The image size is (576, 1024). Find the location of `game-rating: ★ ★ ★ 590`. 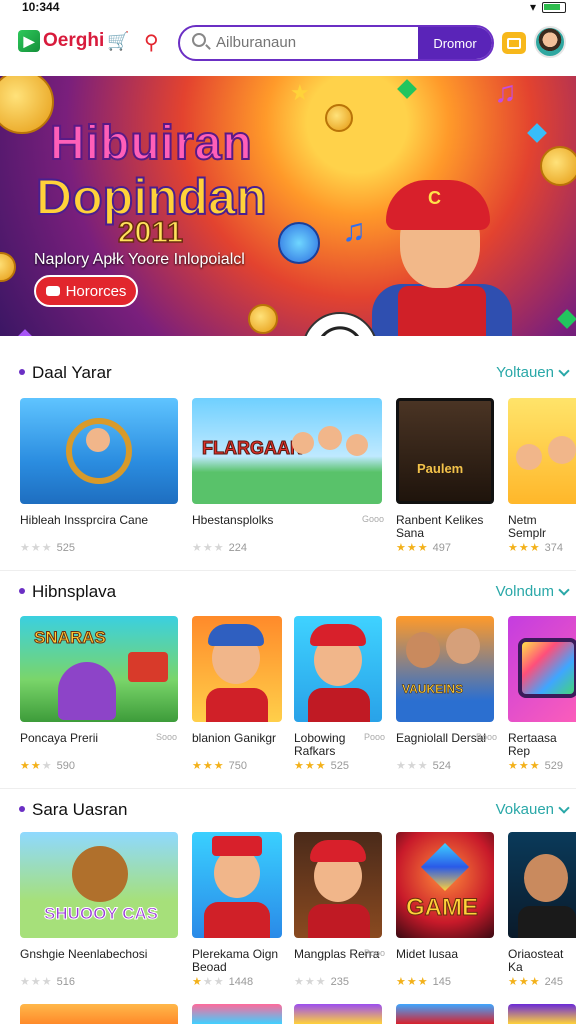

game-rating: ★ ★ ★ 590 is located at coordinates (47, 766).